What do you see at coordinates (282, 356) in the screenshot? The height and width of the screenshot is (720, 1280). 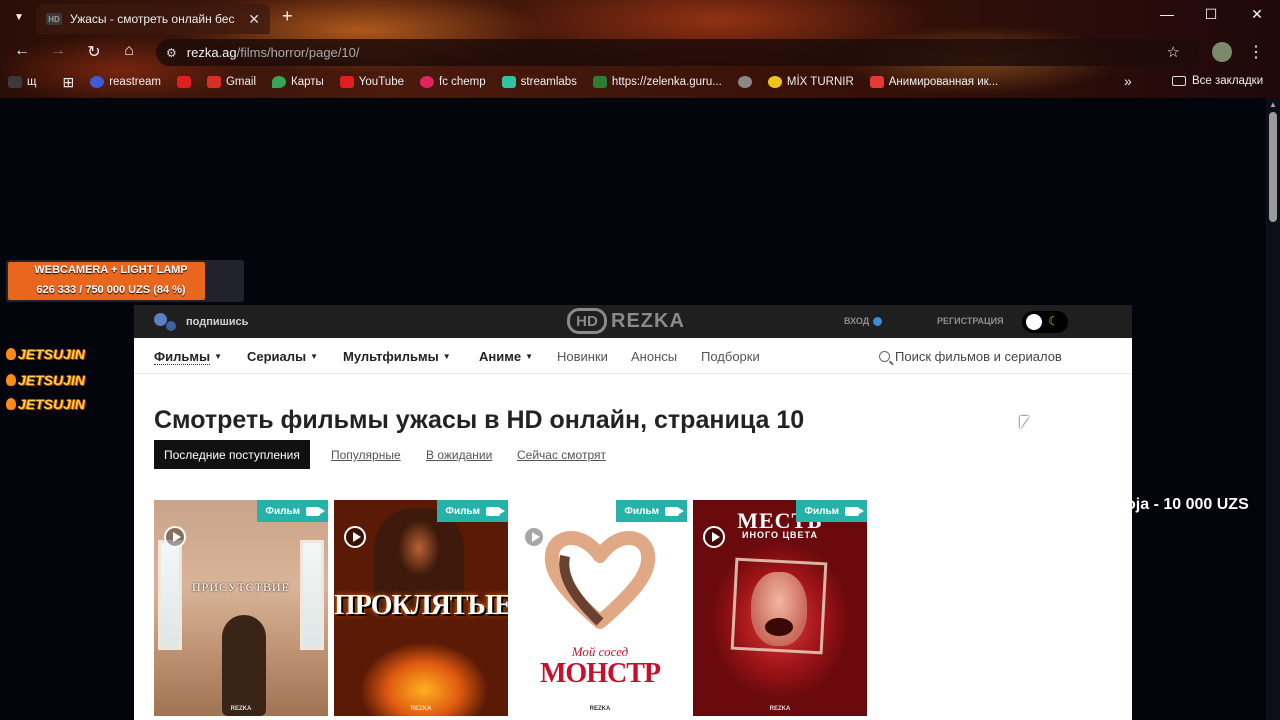 I see `nav-series: Сериалы ▼` at bounding box center [282, 356].